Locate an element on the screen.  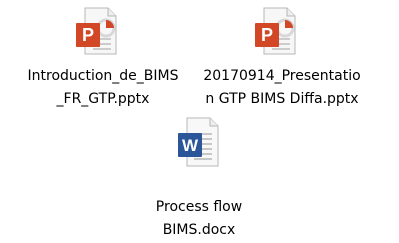
file-name-line-1: Introduction_de_BIMS is located at coordinates (103, 76).